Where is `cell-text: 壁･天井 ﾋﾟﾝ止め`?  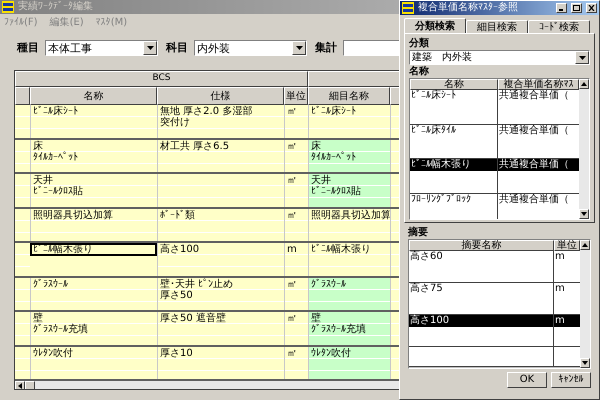 cell-text: 壁･天井 ﾋﾟﾝ止め is located at coordinates (197, 284).